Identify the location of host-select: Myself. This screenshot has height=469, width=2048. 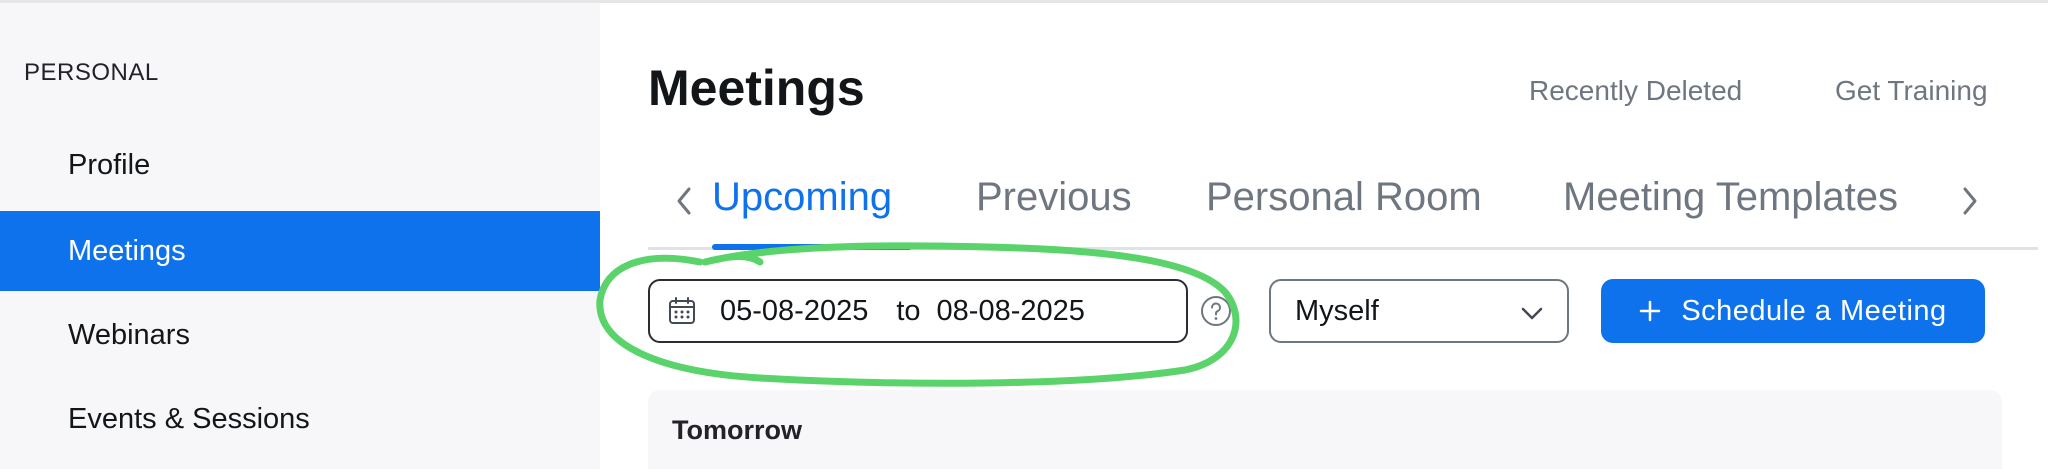
(1419, 311).